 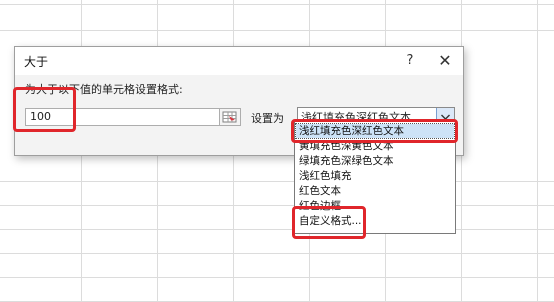 What do you see at coordinates (239, 61) in the screenshot?
I see `dialog-titlebar: 大于 ? ✕` at bounding box center [239, 61].